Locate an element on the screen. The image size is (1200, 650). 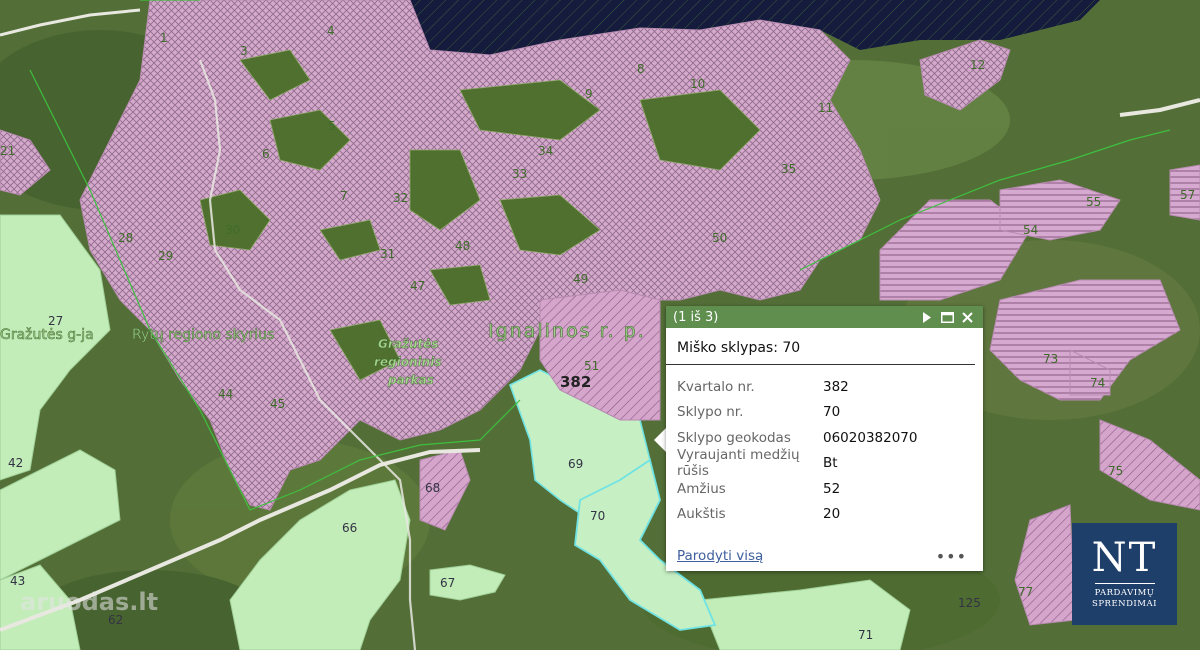
svg-text: 73 is located at coordinates (1050, 359).